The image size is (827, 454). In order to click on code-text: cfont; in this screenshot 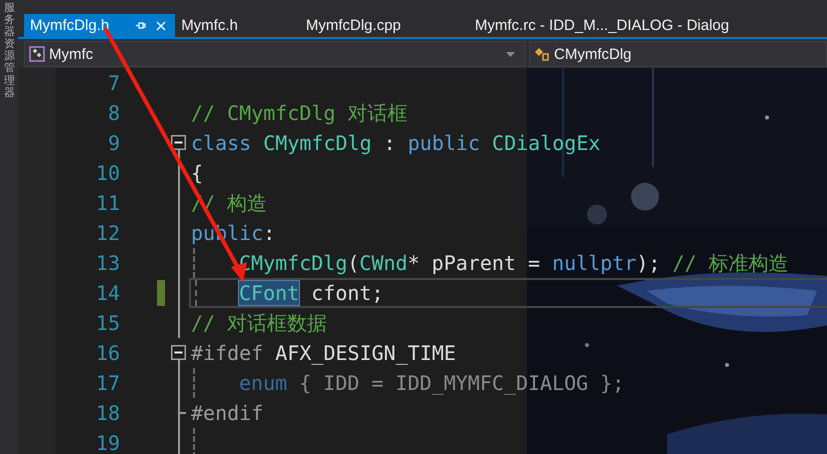, I will do `click(347, 293)`.